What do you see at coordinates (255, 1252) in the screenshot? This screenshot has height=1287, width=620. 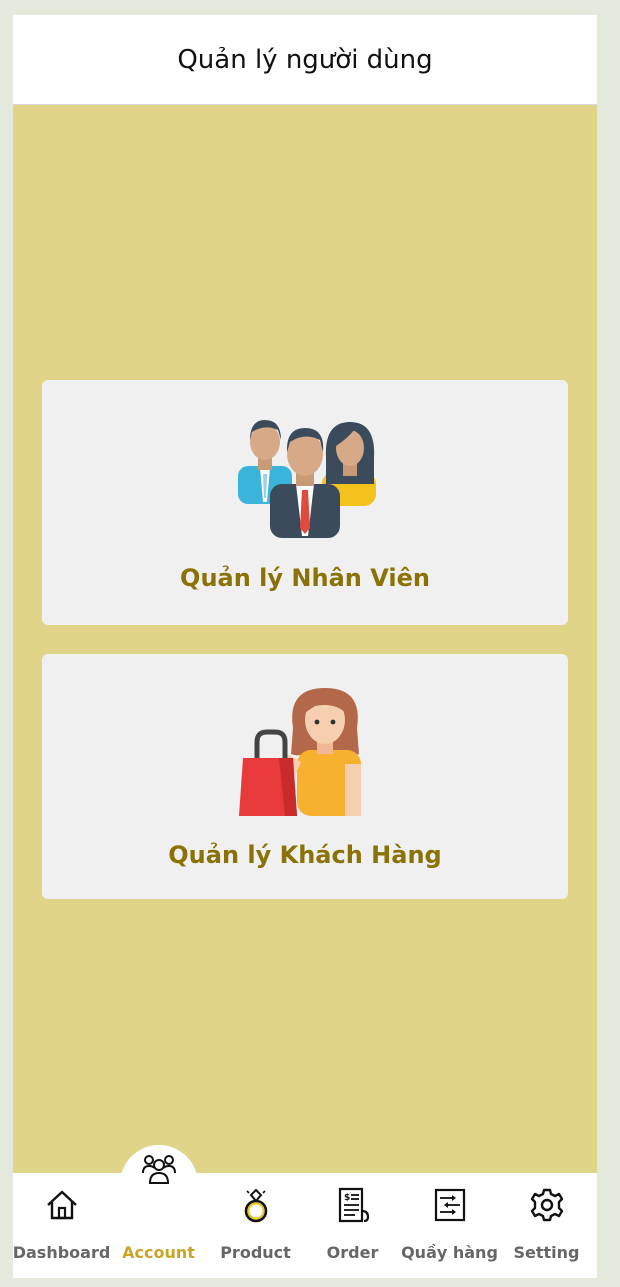 I see `nav-product-label: Product` at bounding box center [255, 1252].